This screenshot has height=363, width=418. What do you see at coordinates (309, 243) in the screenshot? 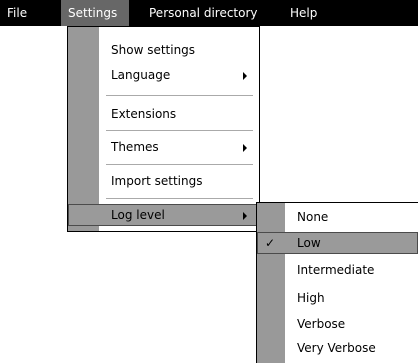
I see `menu-item-label: Low` at bounding box center [309, 243].